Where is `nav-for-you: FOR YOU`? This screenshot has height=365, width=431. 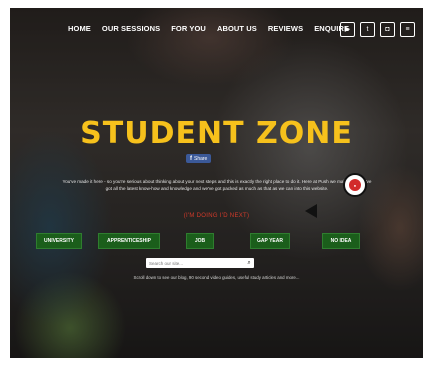
nav-for-you: FOR YOU is located at coordinates (188, 28).